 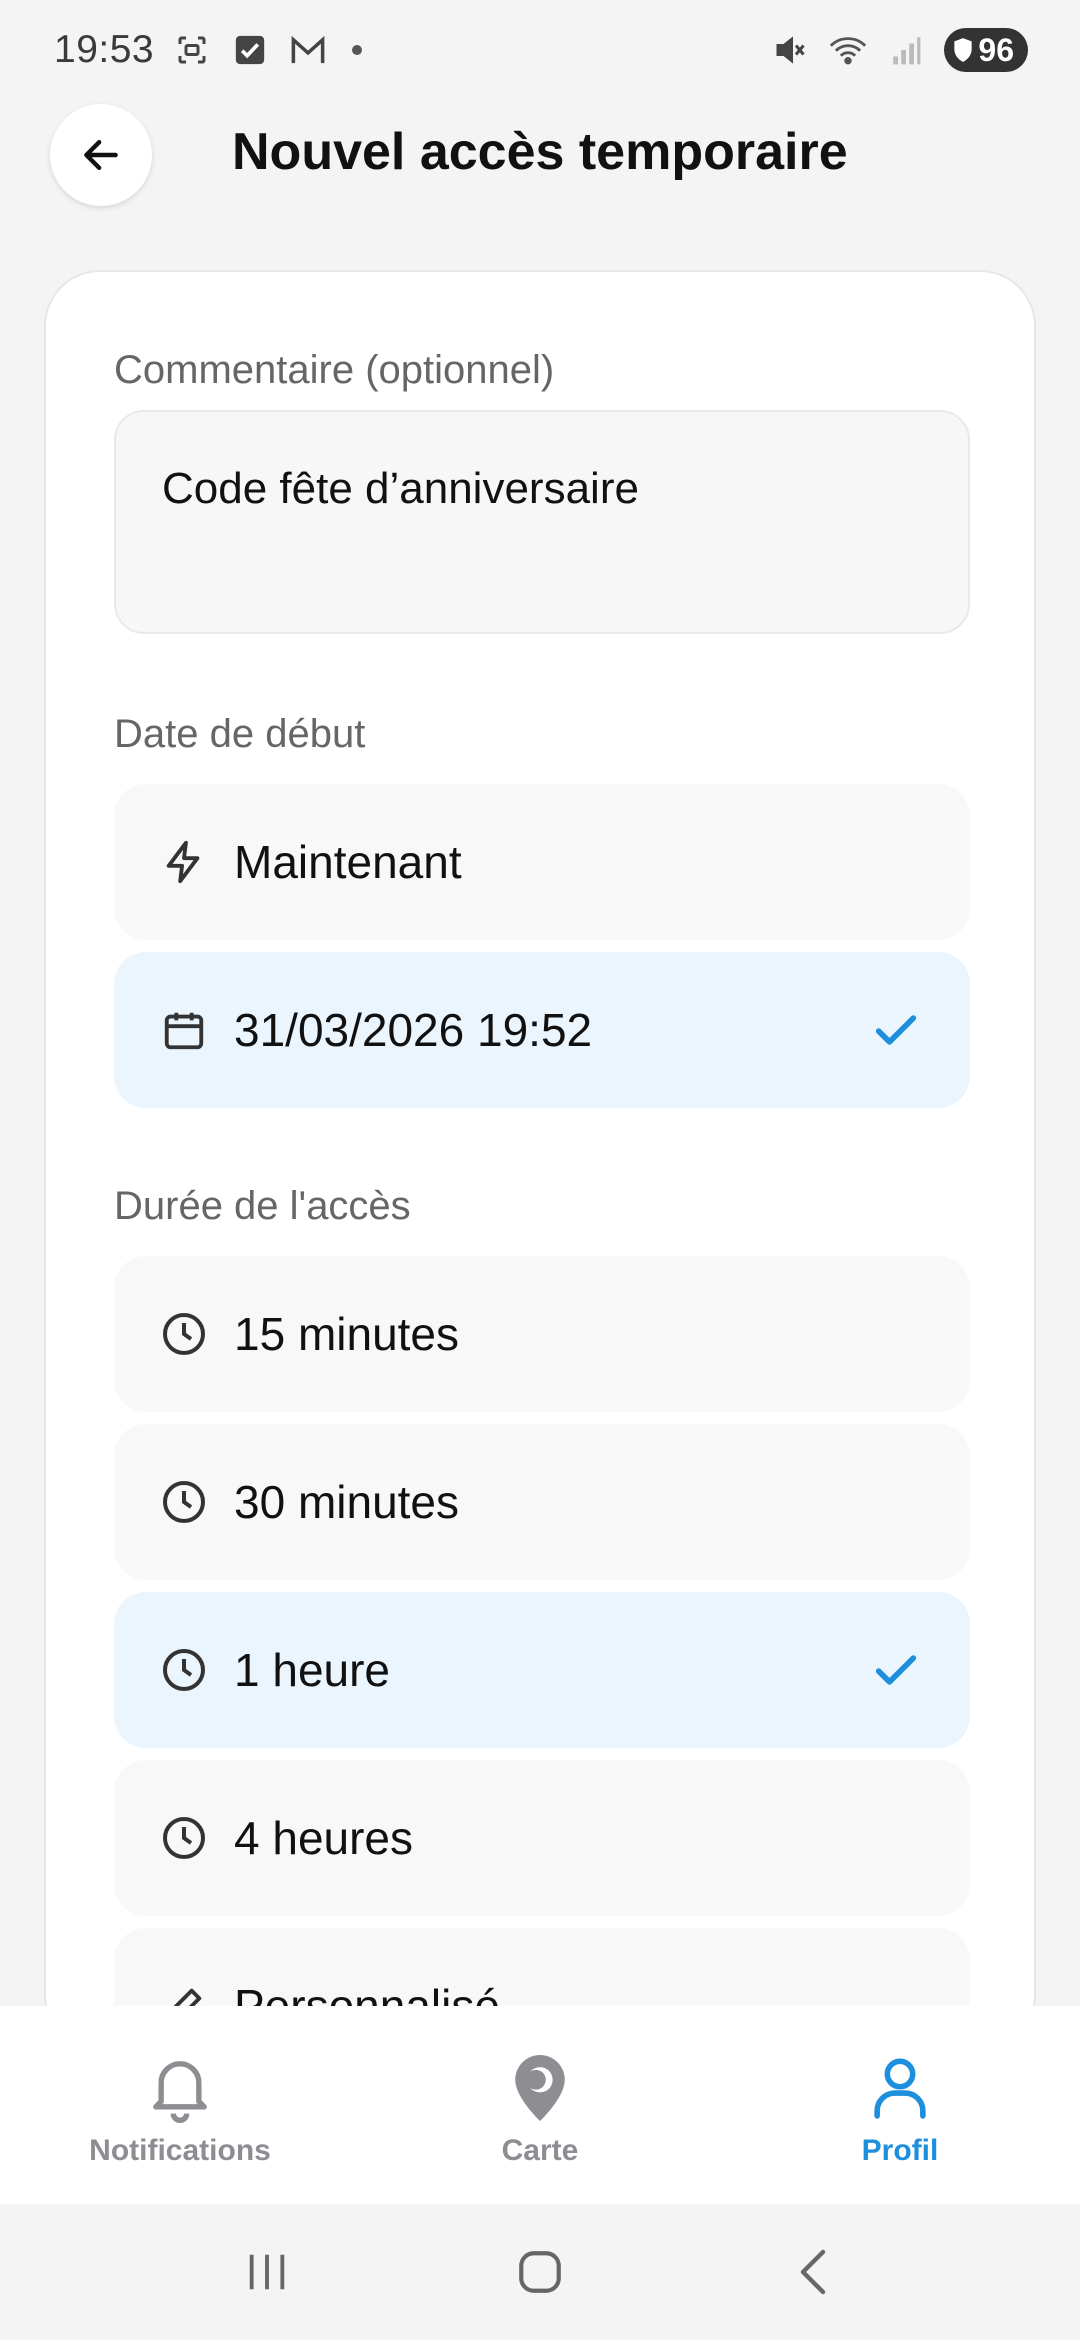 I want to click on status-right: 96, so click(x=899, y=50).